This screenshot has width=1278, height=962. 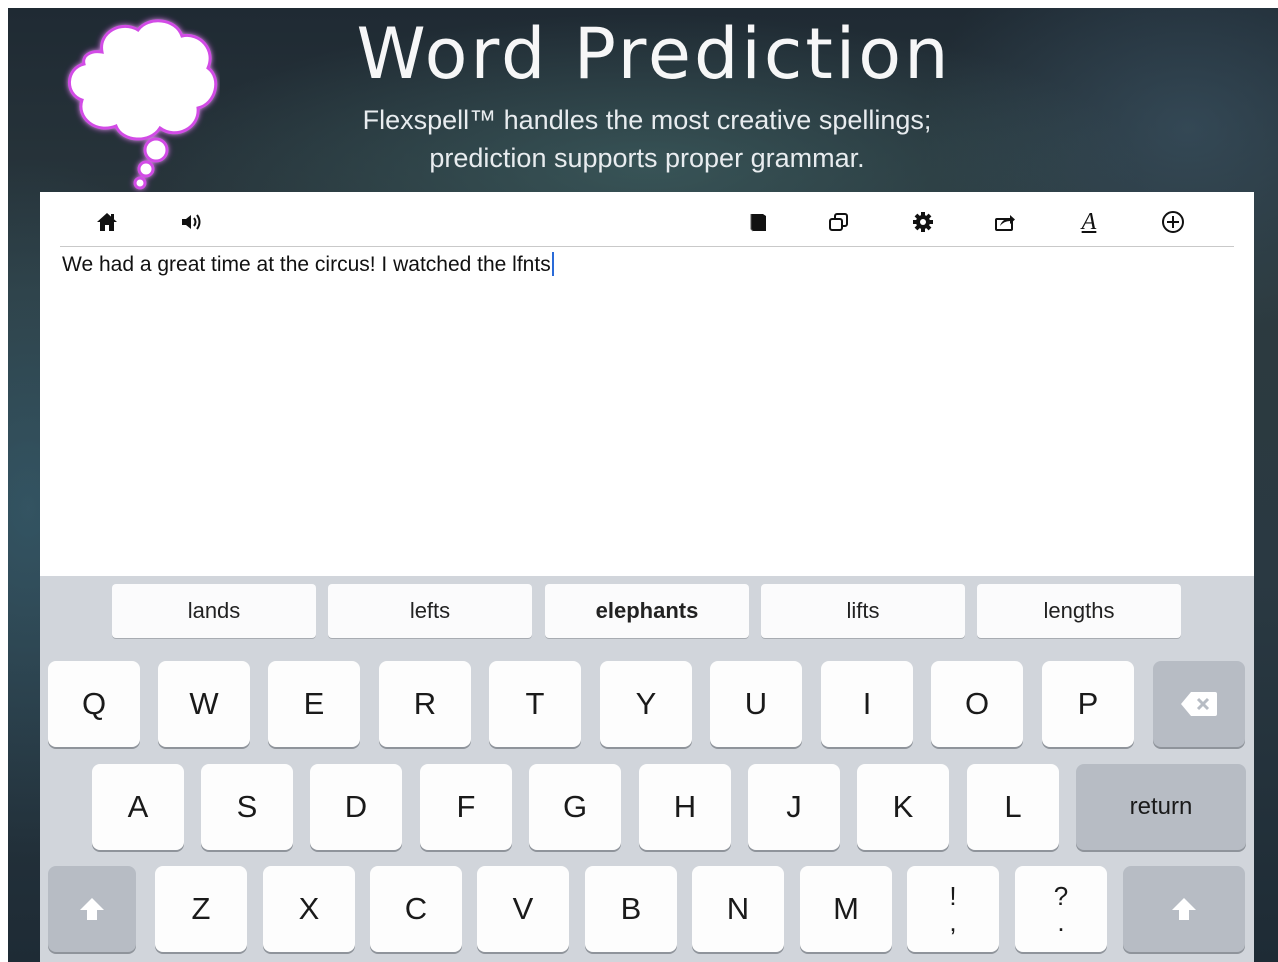 What do you see at coordinates (552, 264) in the screenshot?
I see `text-caret` at bounding box center [552, 264].